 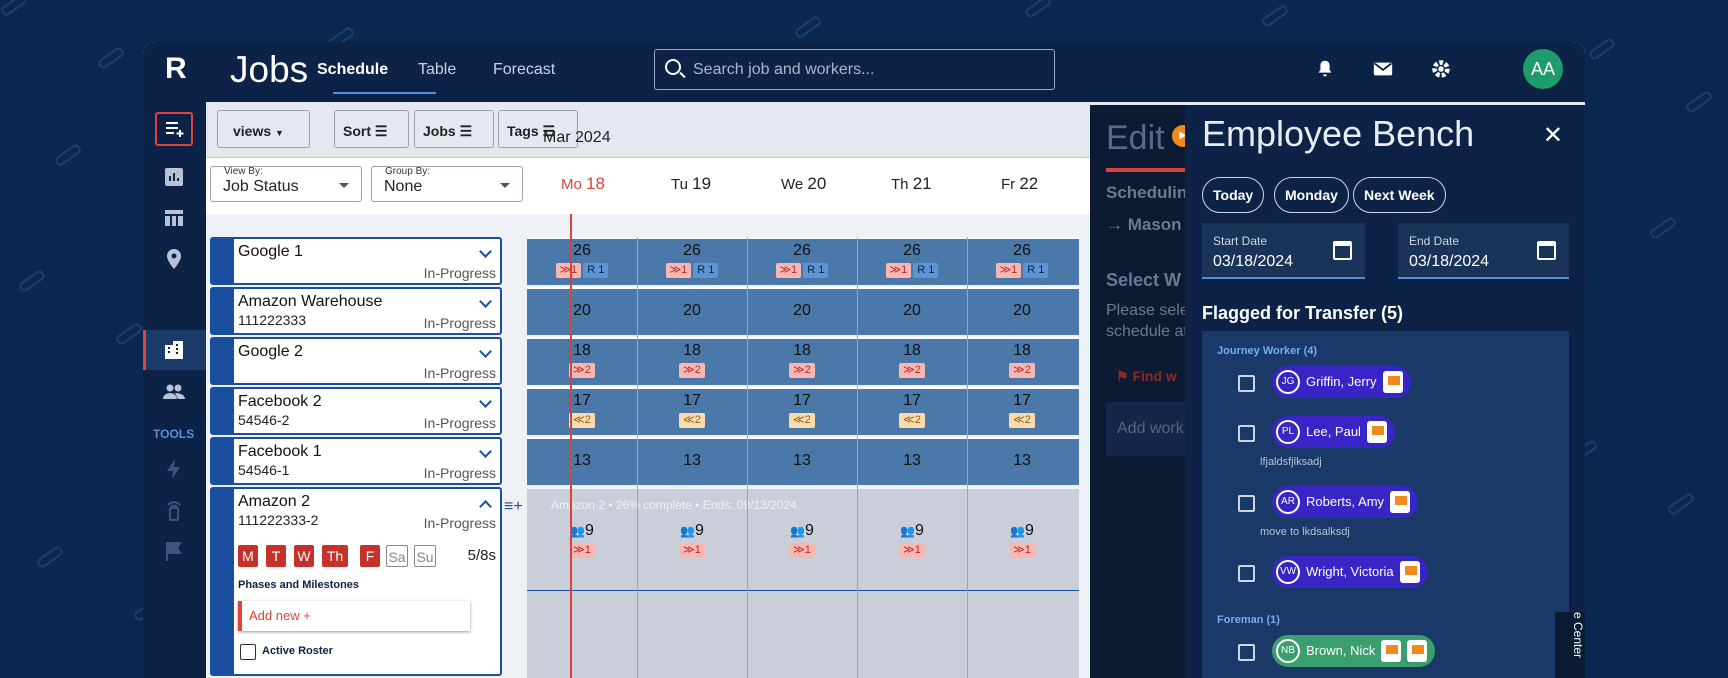 What do you see at coordinates (1383, 69) in the screenshot?
I see `mail-icon` at bounding box center [1383, 69].